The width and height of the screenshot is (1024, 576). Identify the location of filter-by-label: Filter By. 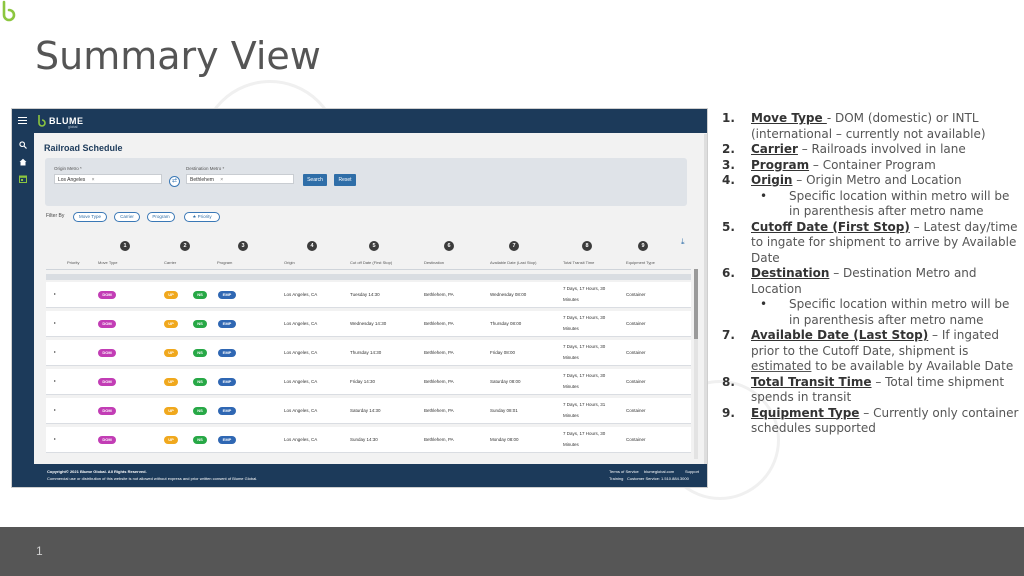
(55, 216).